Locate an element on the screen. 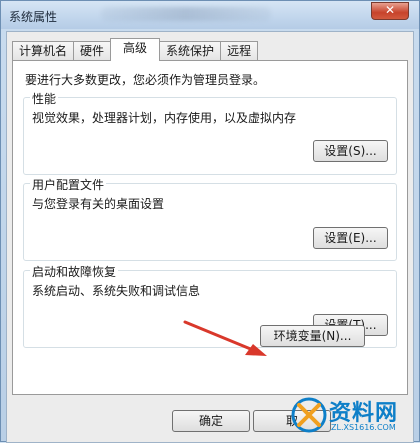 The height and width of the screenshot is (443, 420). tab-hardware: 硬件 is located at coordinates (92, 51).